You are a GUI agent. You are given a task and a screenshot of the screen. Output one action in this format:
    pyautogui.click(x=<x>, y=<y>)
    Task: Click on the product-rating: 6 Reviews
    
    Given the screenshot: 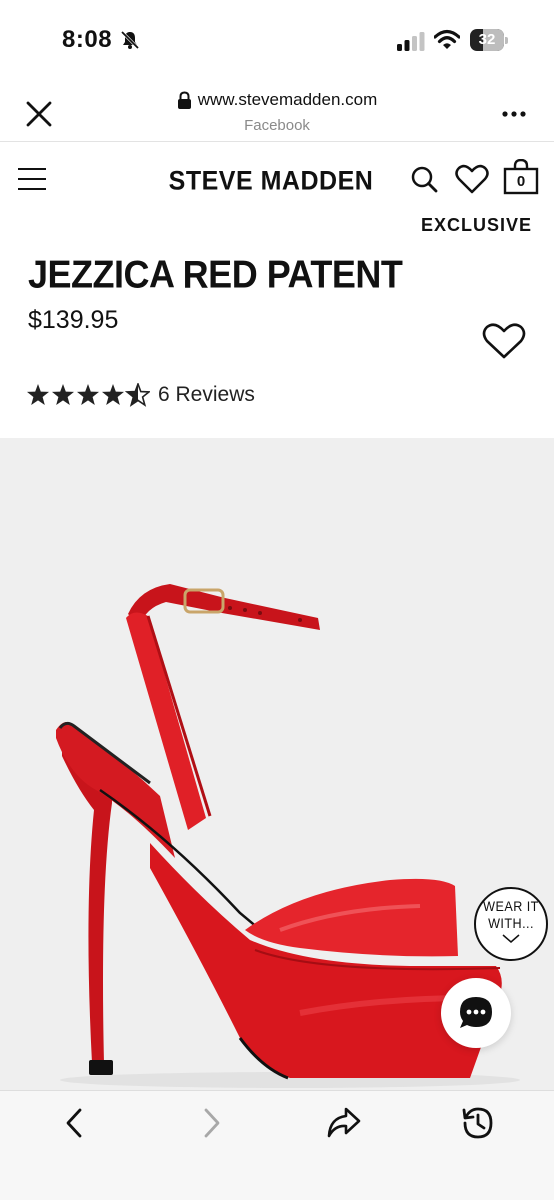 What is the action you would take?
    pyautogui.click(x=140, y=395)
    